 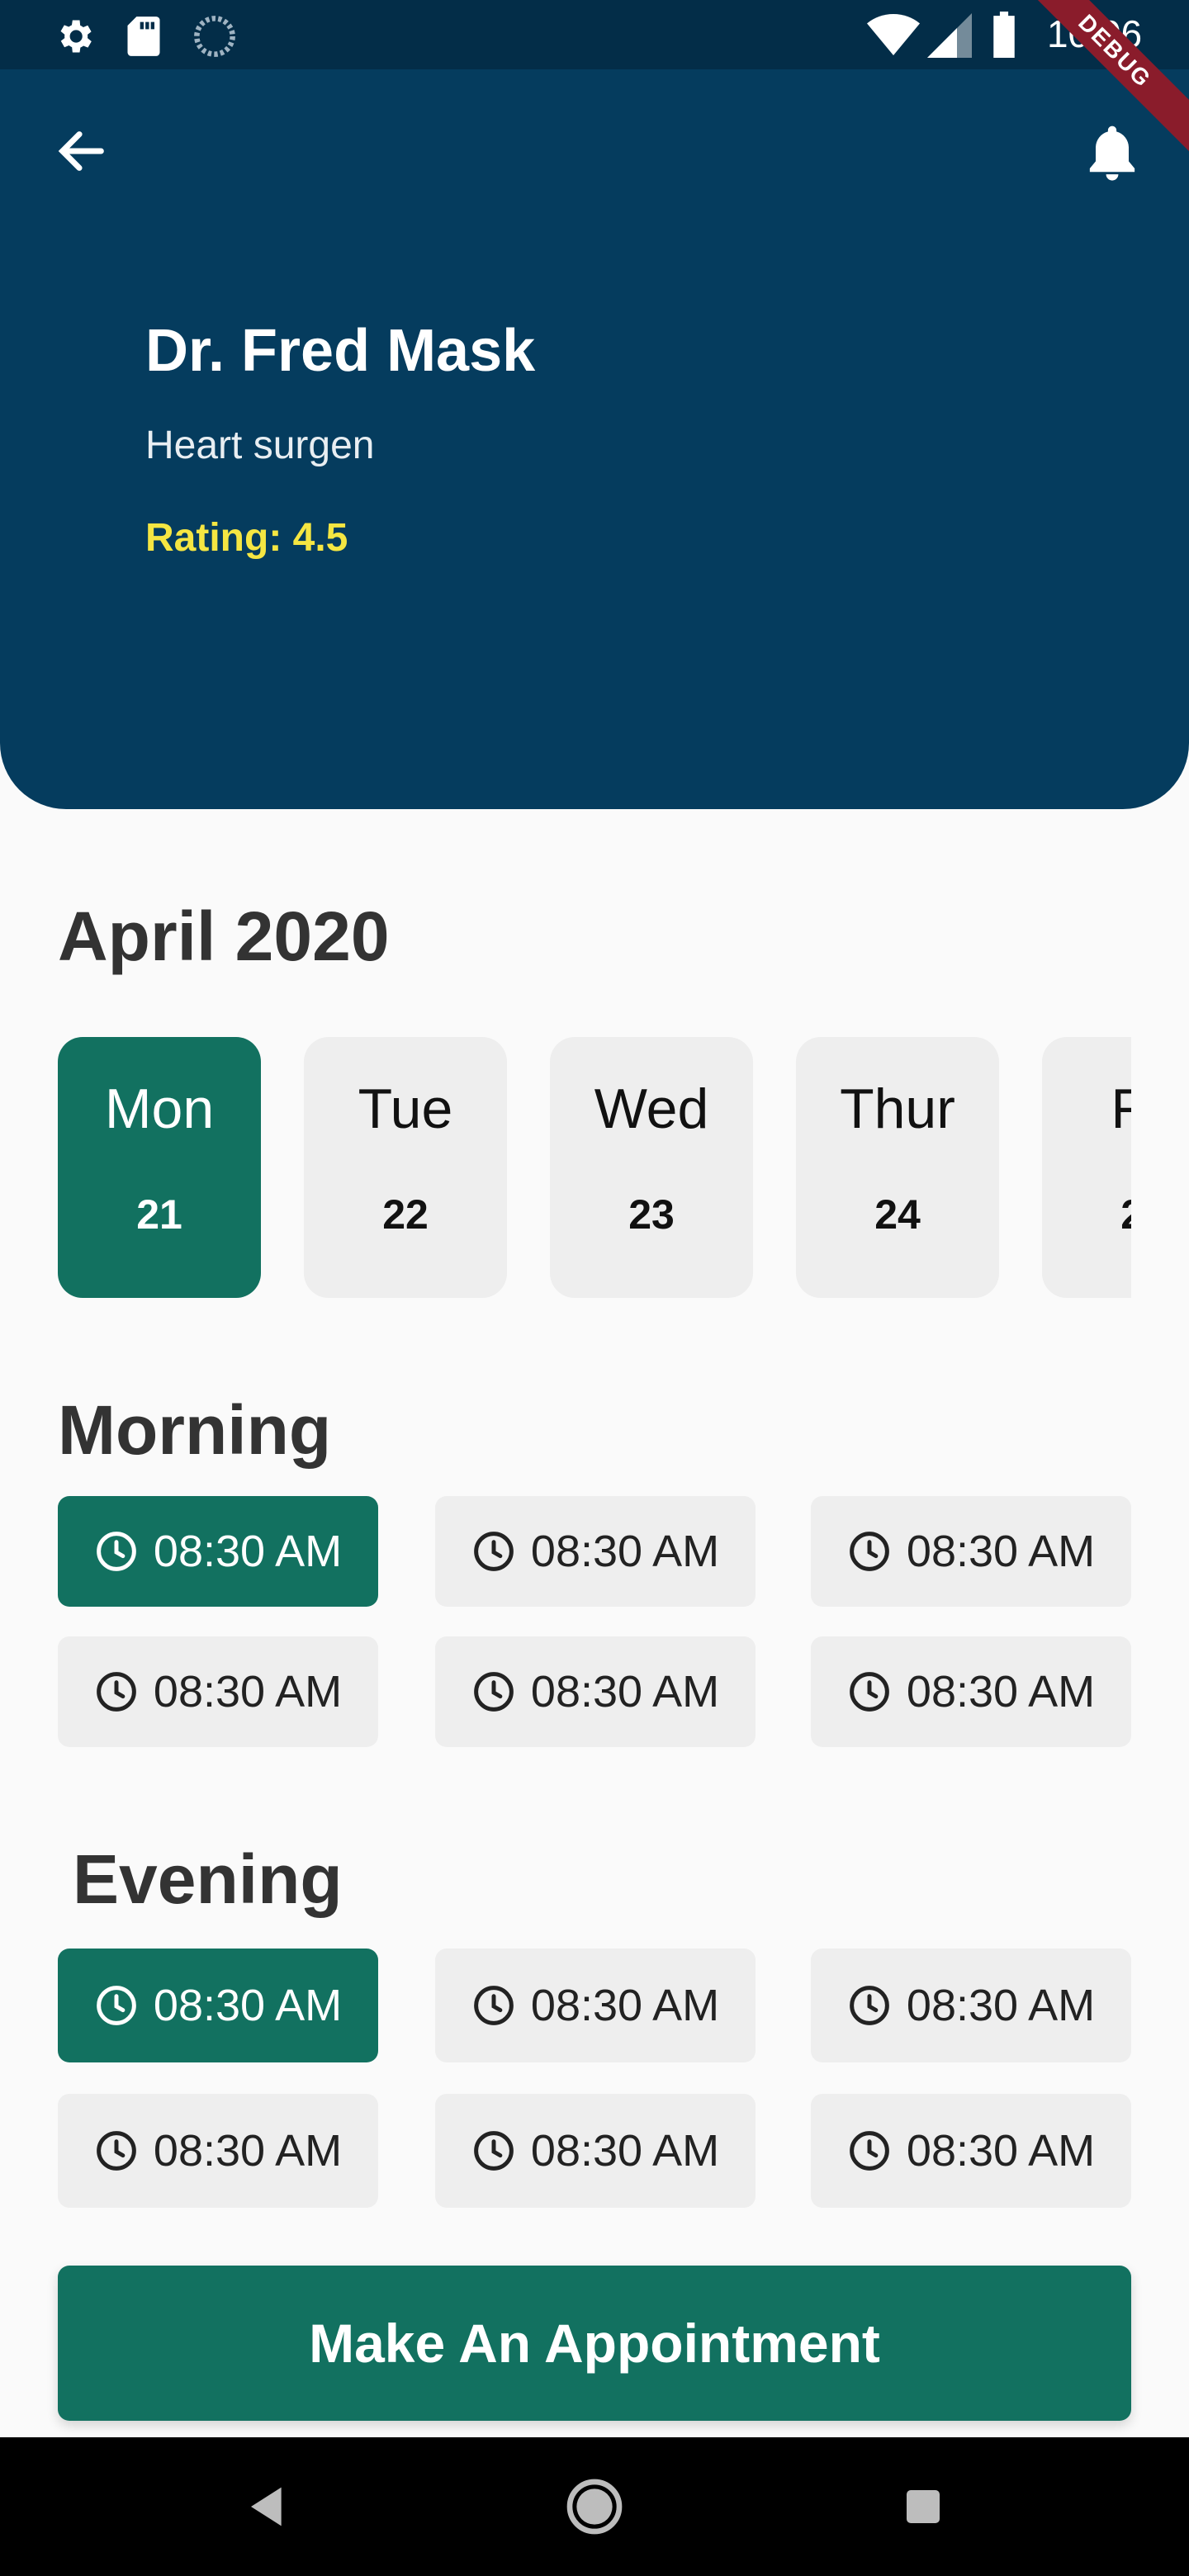 What do you see at coordinates (897, 1167) in the screenshot?
I see `day-card: Thur 24` at bounding box center [897, 1167].